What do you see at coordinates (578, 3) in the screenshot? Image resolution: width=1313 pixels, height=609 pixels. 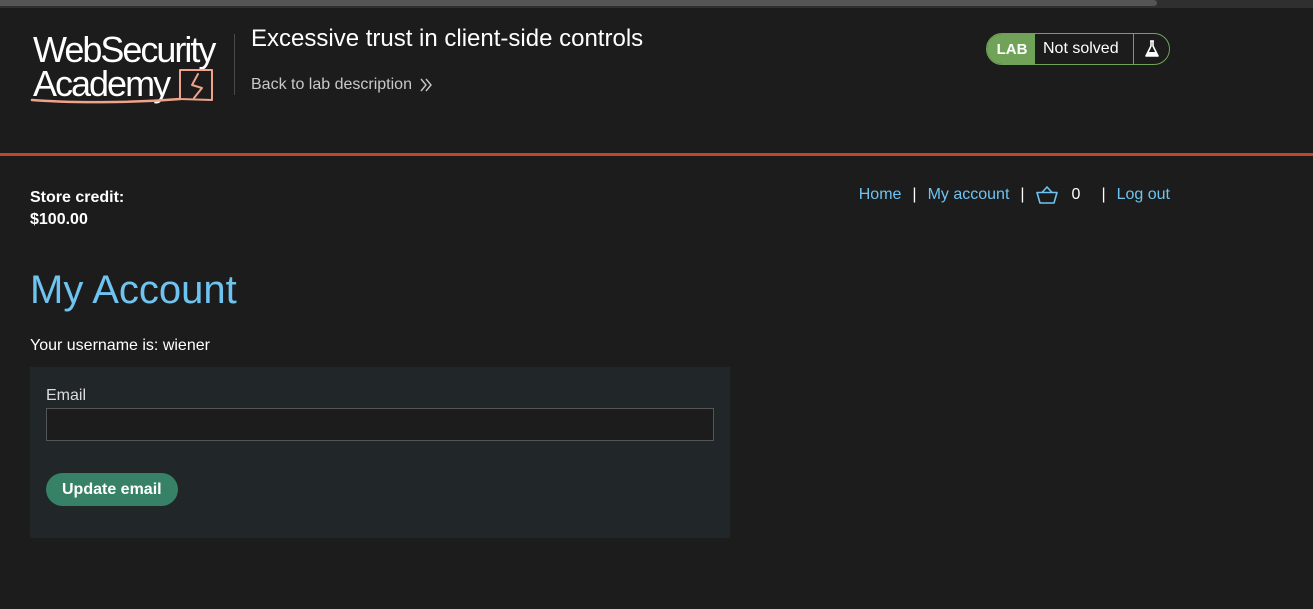 I see `scrollbar-thumb` at bounding box center [578, 3].